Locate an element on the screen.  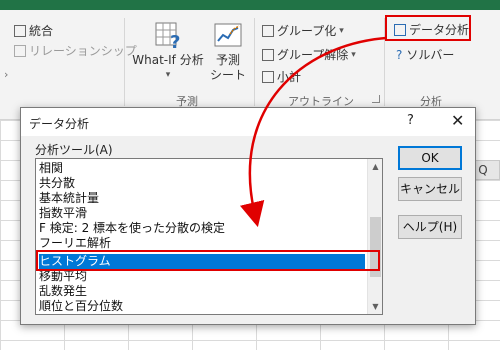
list-item: フーリエ解析 is located at coordinates (202, 243).